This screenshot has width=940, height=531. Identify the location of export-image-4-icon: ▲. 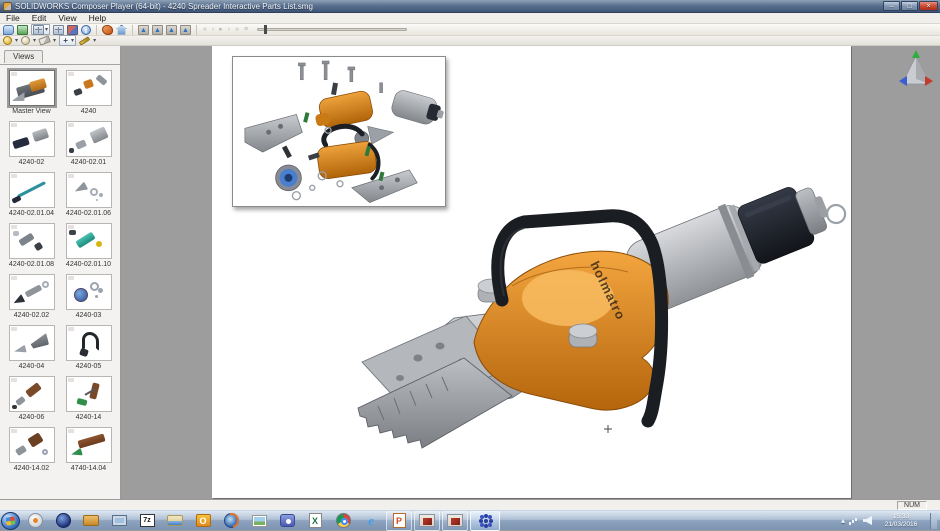
(186, 29).